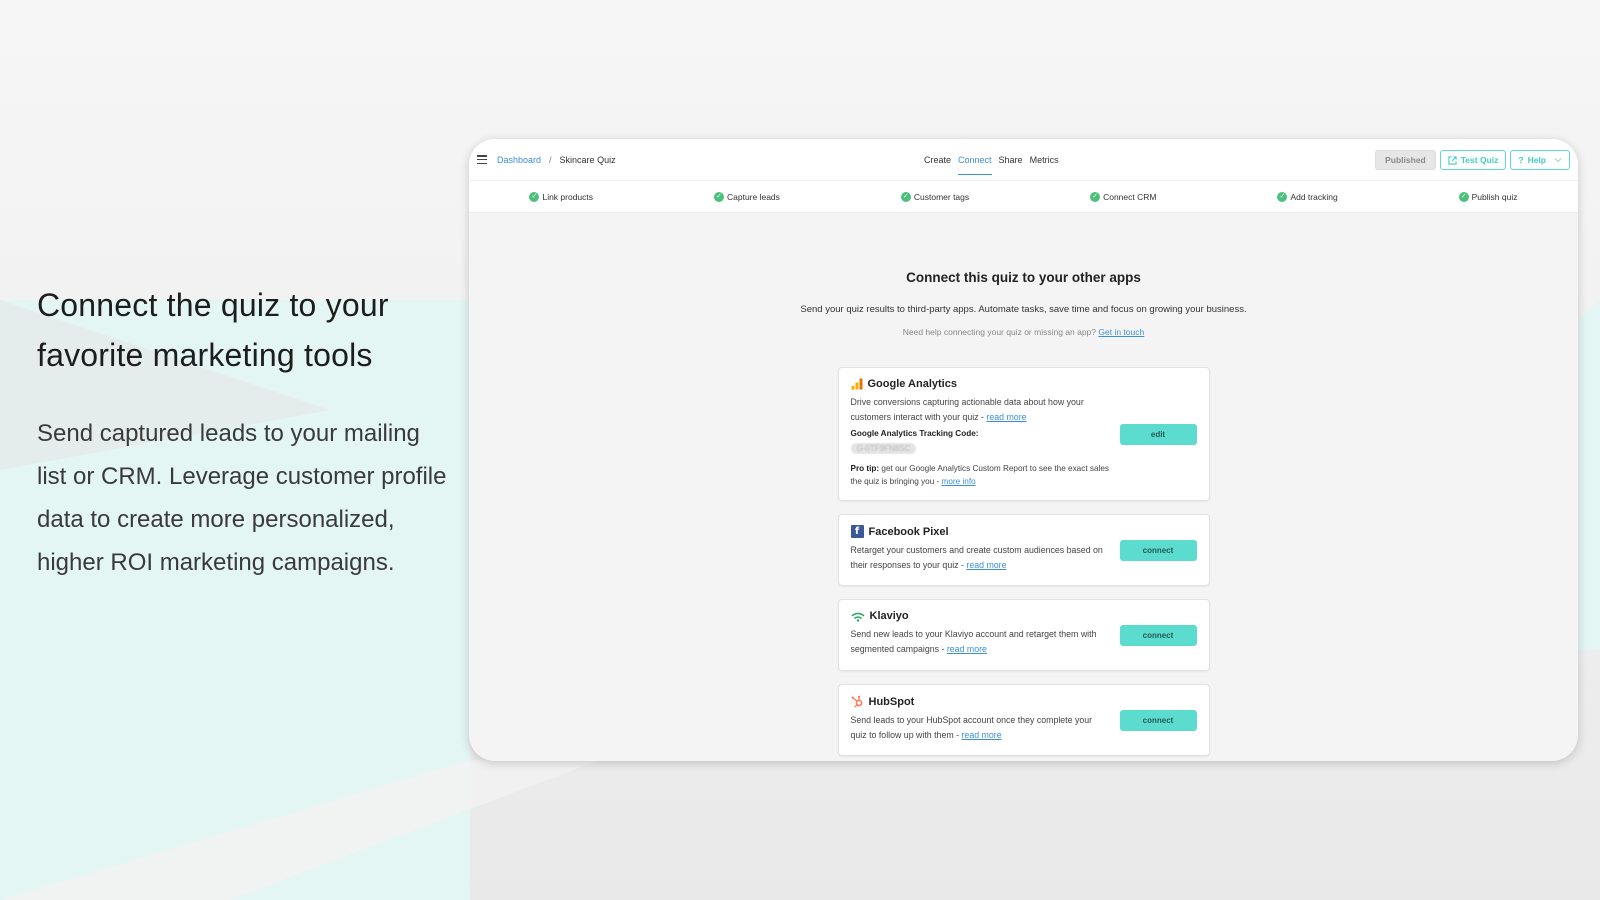  I want to click on integration-name: Klaviyo, so click(889, 616).